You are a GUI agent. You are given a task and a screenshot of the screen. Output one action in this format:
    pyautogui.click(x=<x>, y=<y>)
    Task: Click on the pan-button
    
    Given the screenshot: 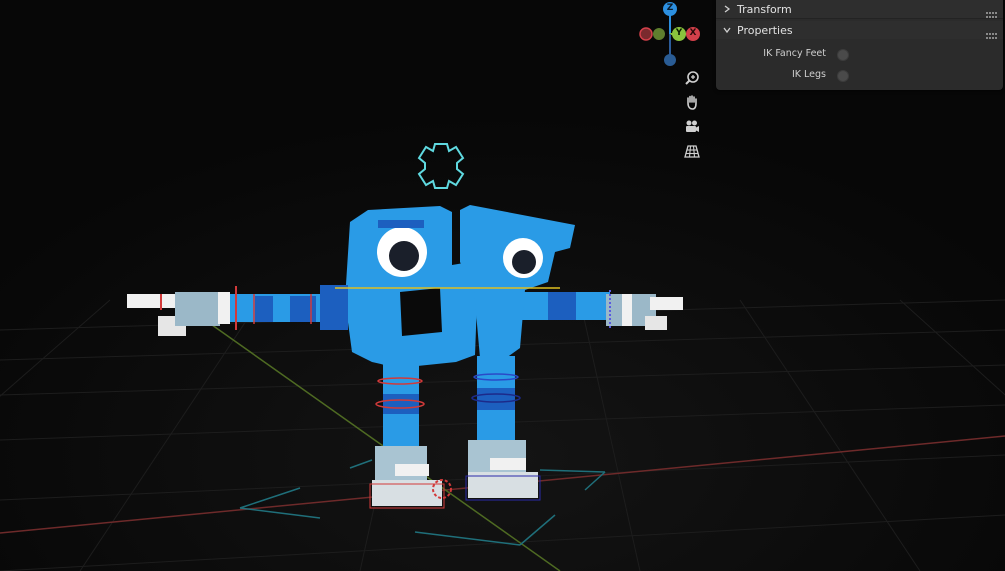 What is the action you would take?
    pyautogui.click(x=692, y=102)
    